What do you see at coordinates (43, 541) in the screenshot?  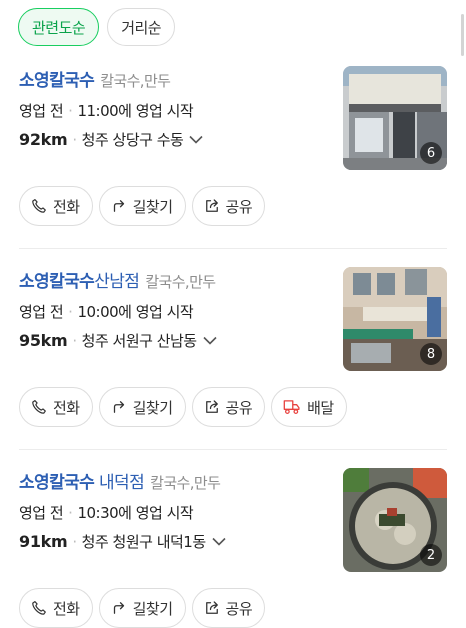 I see `distance: 91km` at bounding box center [43, 541].